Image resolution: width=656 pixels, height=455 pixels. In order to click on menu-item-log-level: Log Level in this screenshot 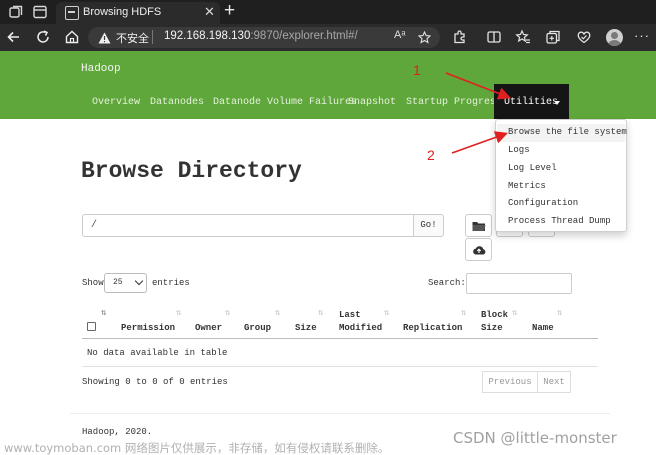, I will do `click(532, 168)`.